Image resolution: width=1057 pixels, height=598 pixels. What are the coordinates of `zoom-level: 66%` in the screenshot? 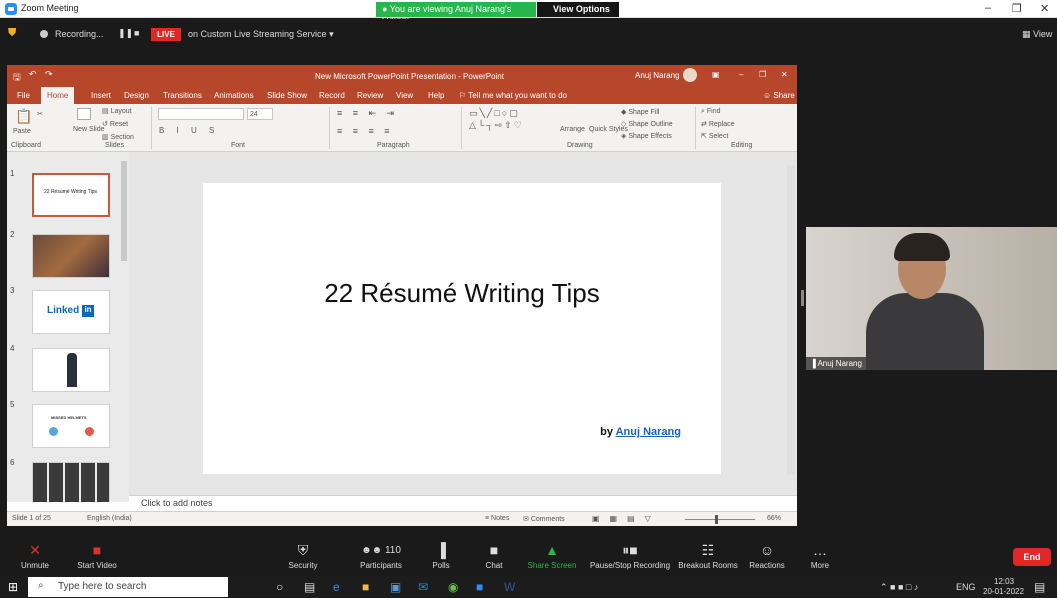 It's located at (774, 518).